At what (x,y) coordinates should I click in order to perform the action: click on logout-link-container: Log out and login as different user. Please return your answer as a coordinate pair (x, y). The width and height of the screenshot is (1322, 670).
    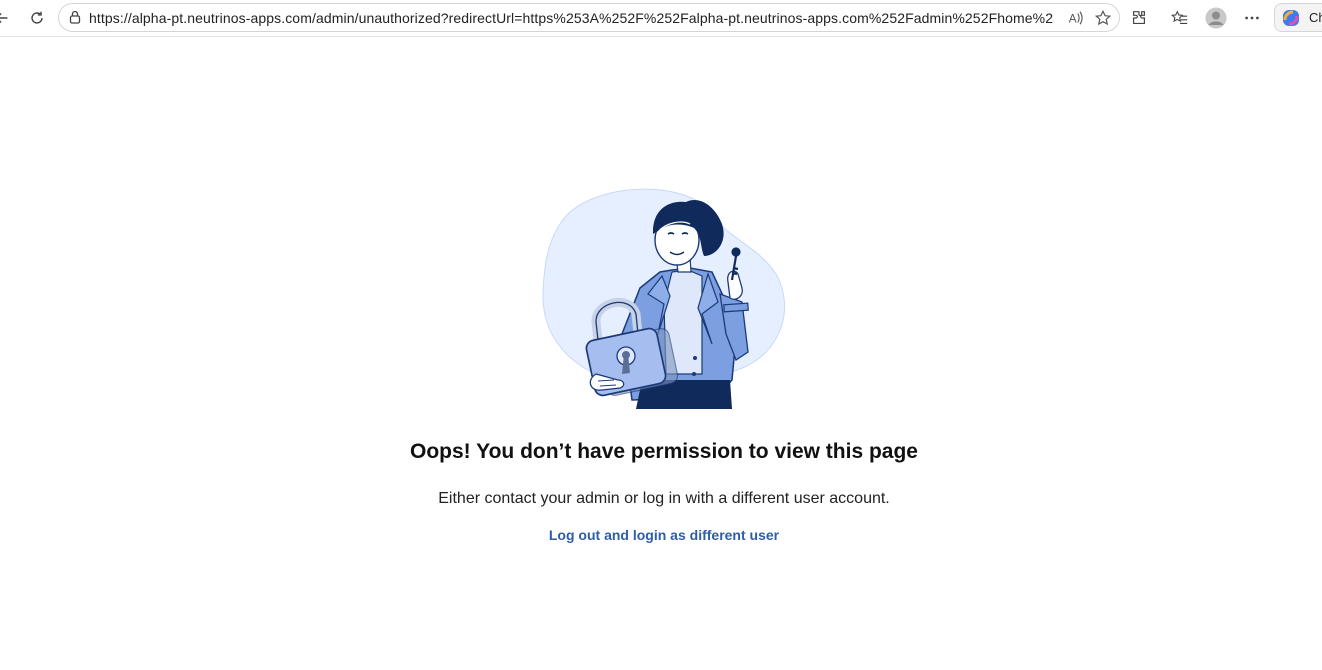
    Looking at the image, I should click on (661, 535).